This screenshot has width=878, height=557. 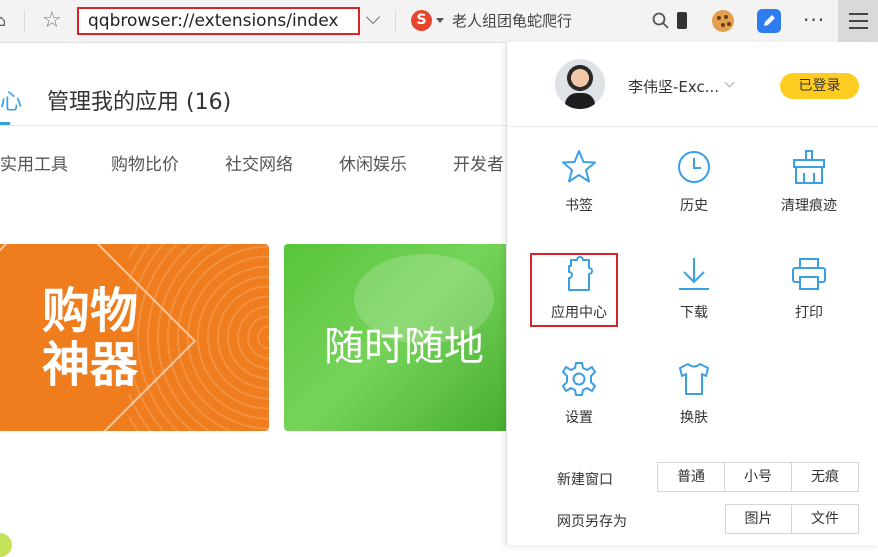 I want to click on shirt-icon, so click(x=694, y=379).